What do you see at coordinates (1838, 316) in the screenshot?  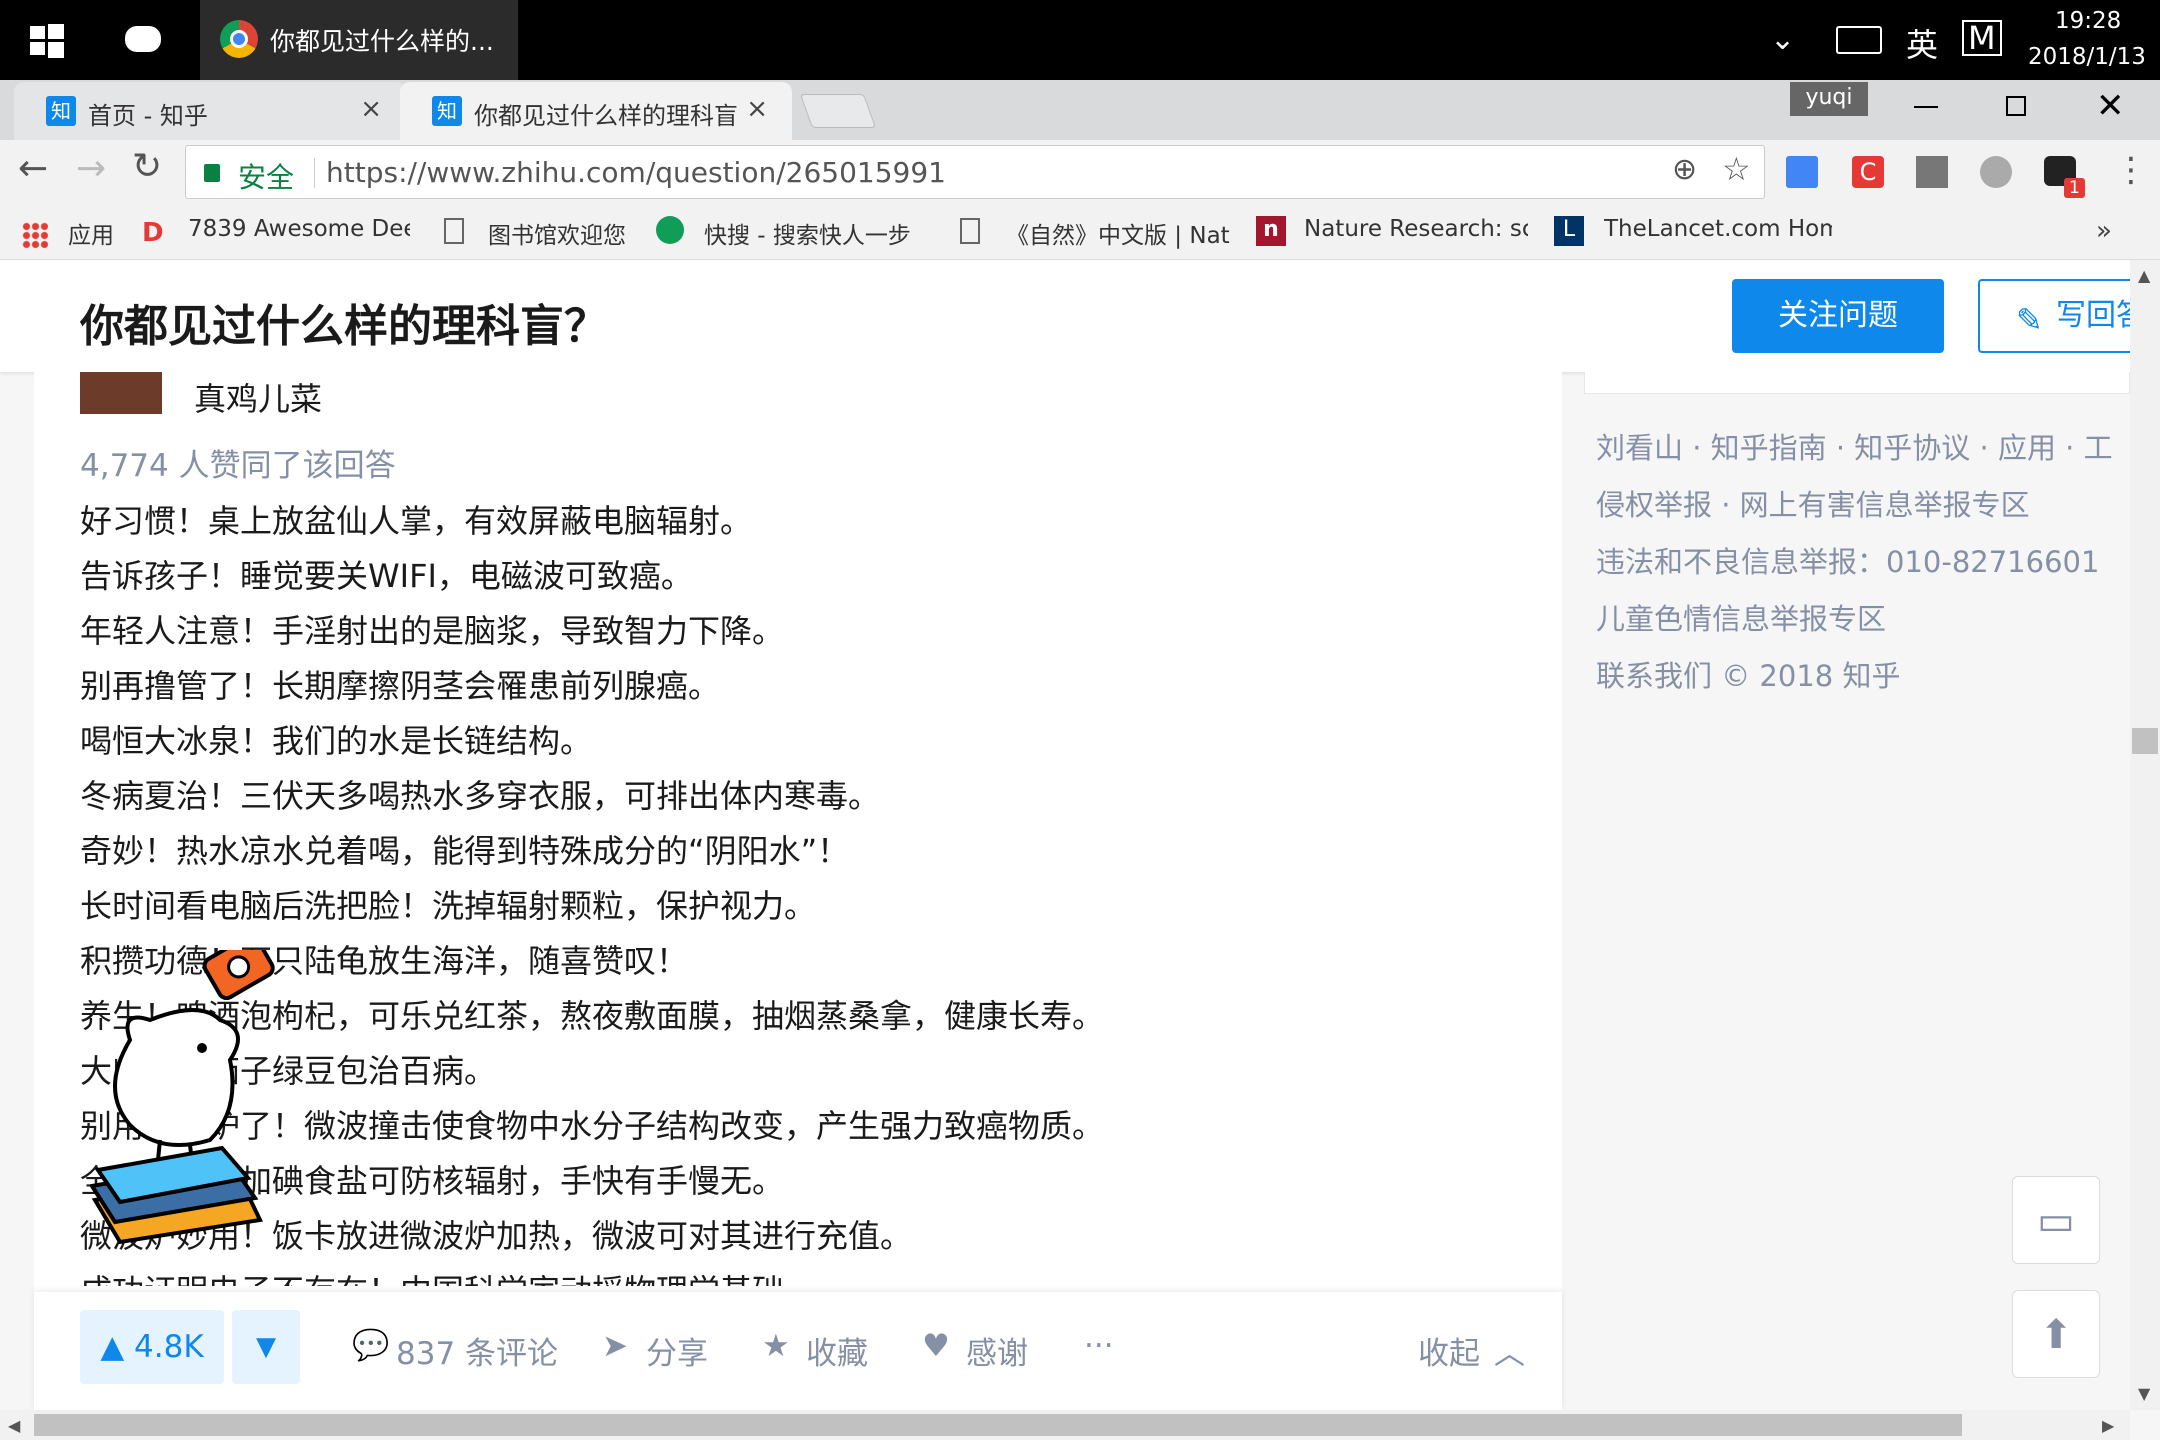 I see `follow-question-button: 关注问题` at bounding box center [1838, 316].